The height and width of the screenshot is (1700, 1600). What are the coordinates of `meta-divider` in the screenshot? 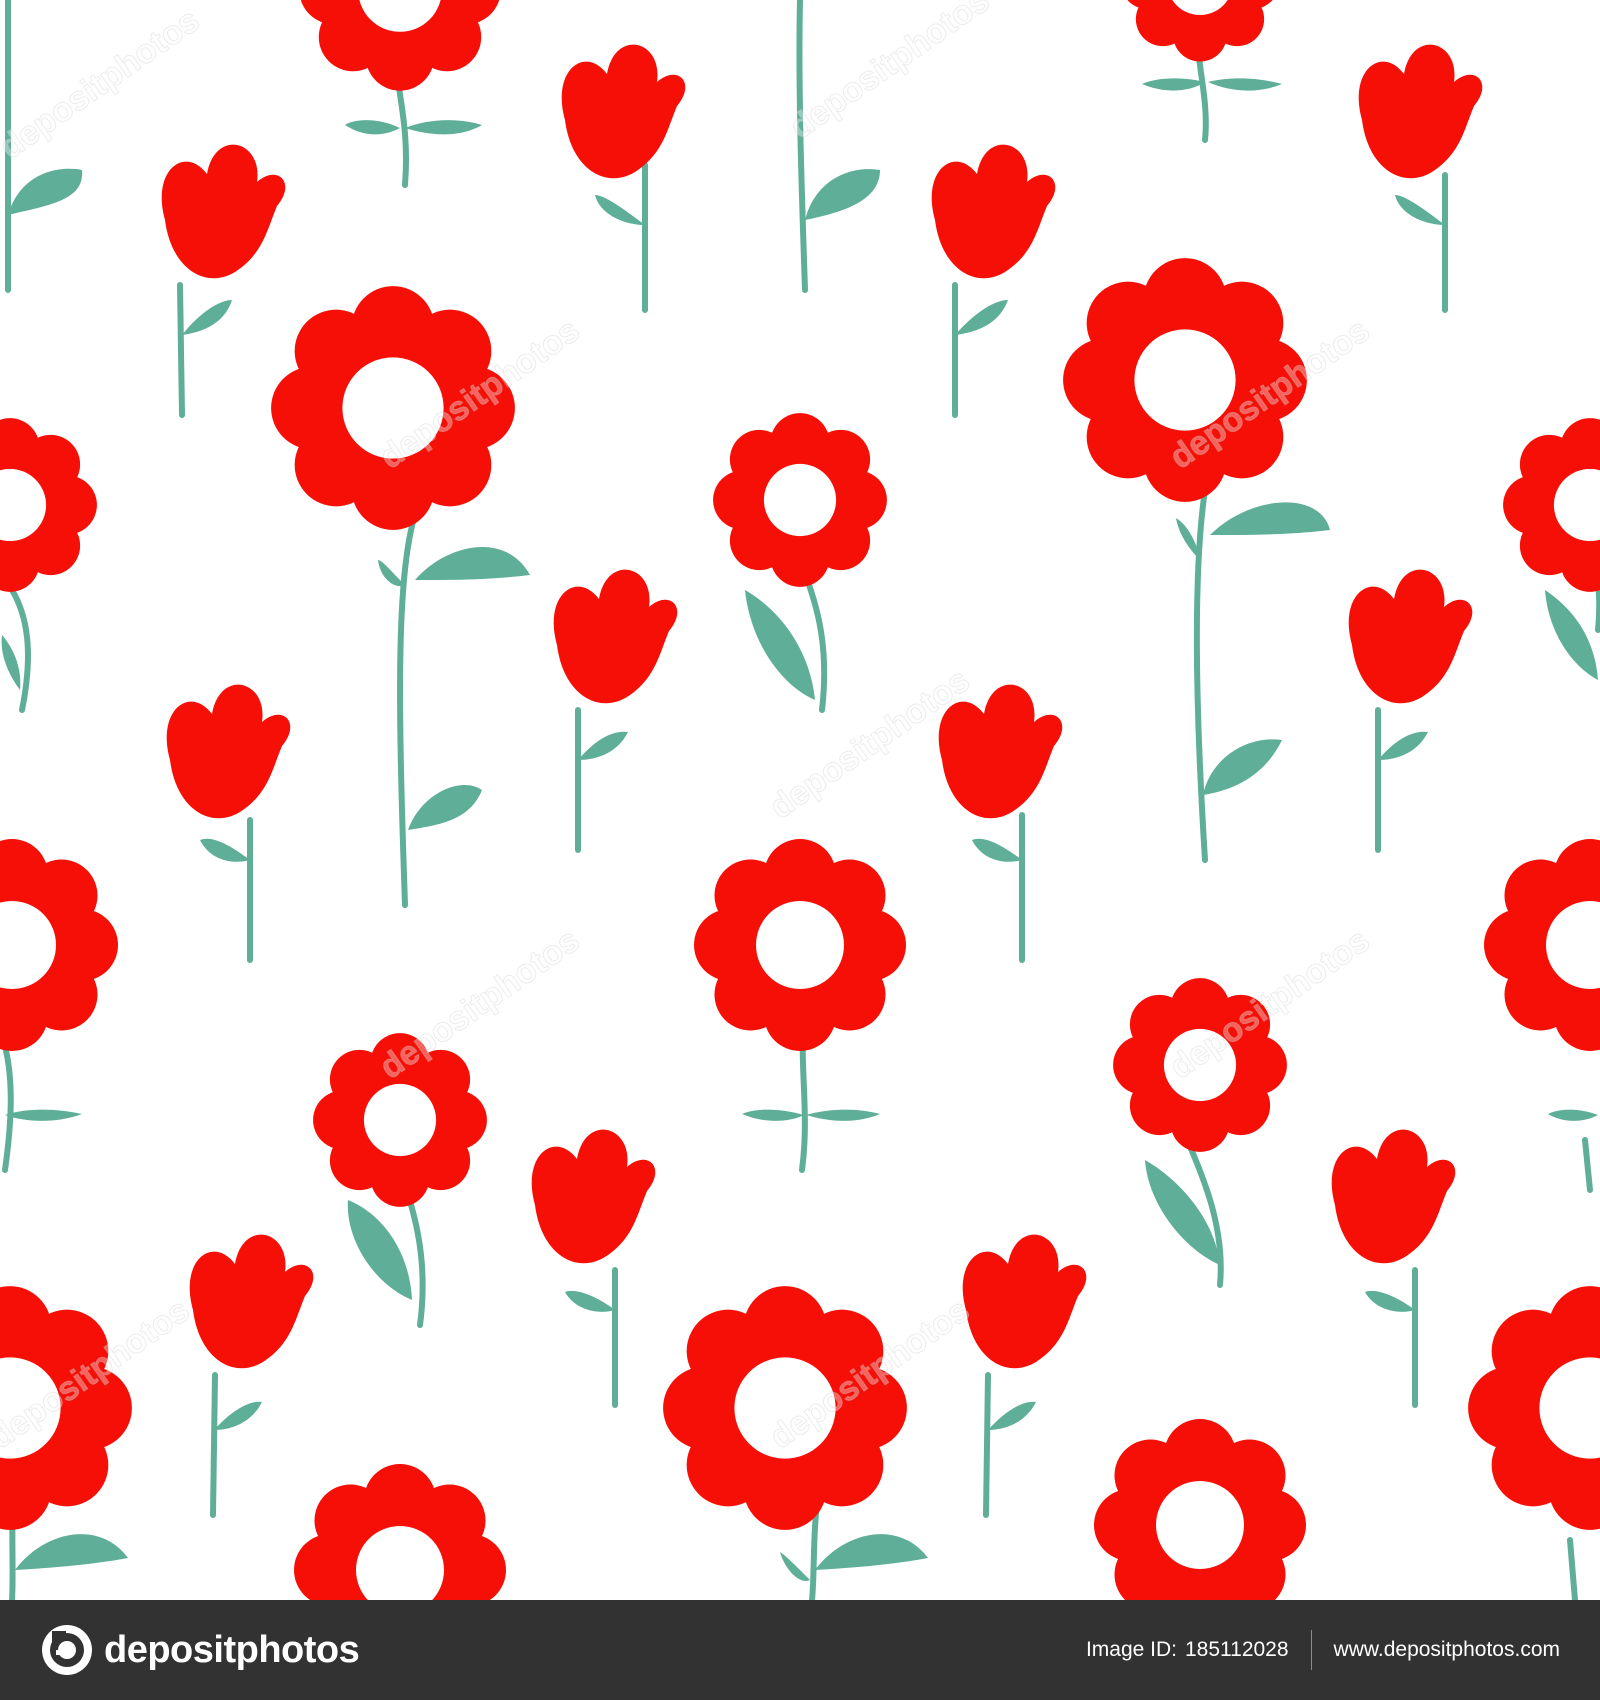 It's located at (1311, 1650).